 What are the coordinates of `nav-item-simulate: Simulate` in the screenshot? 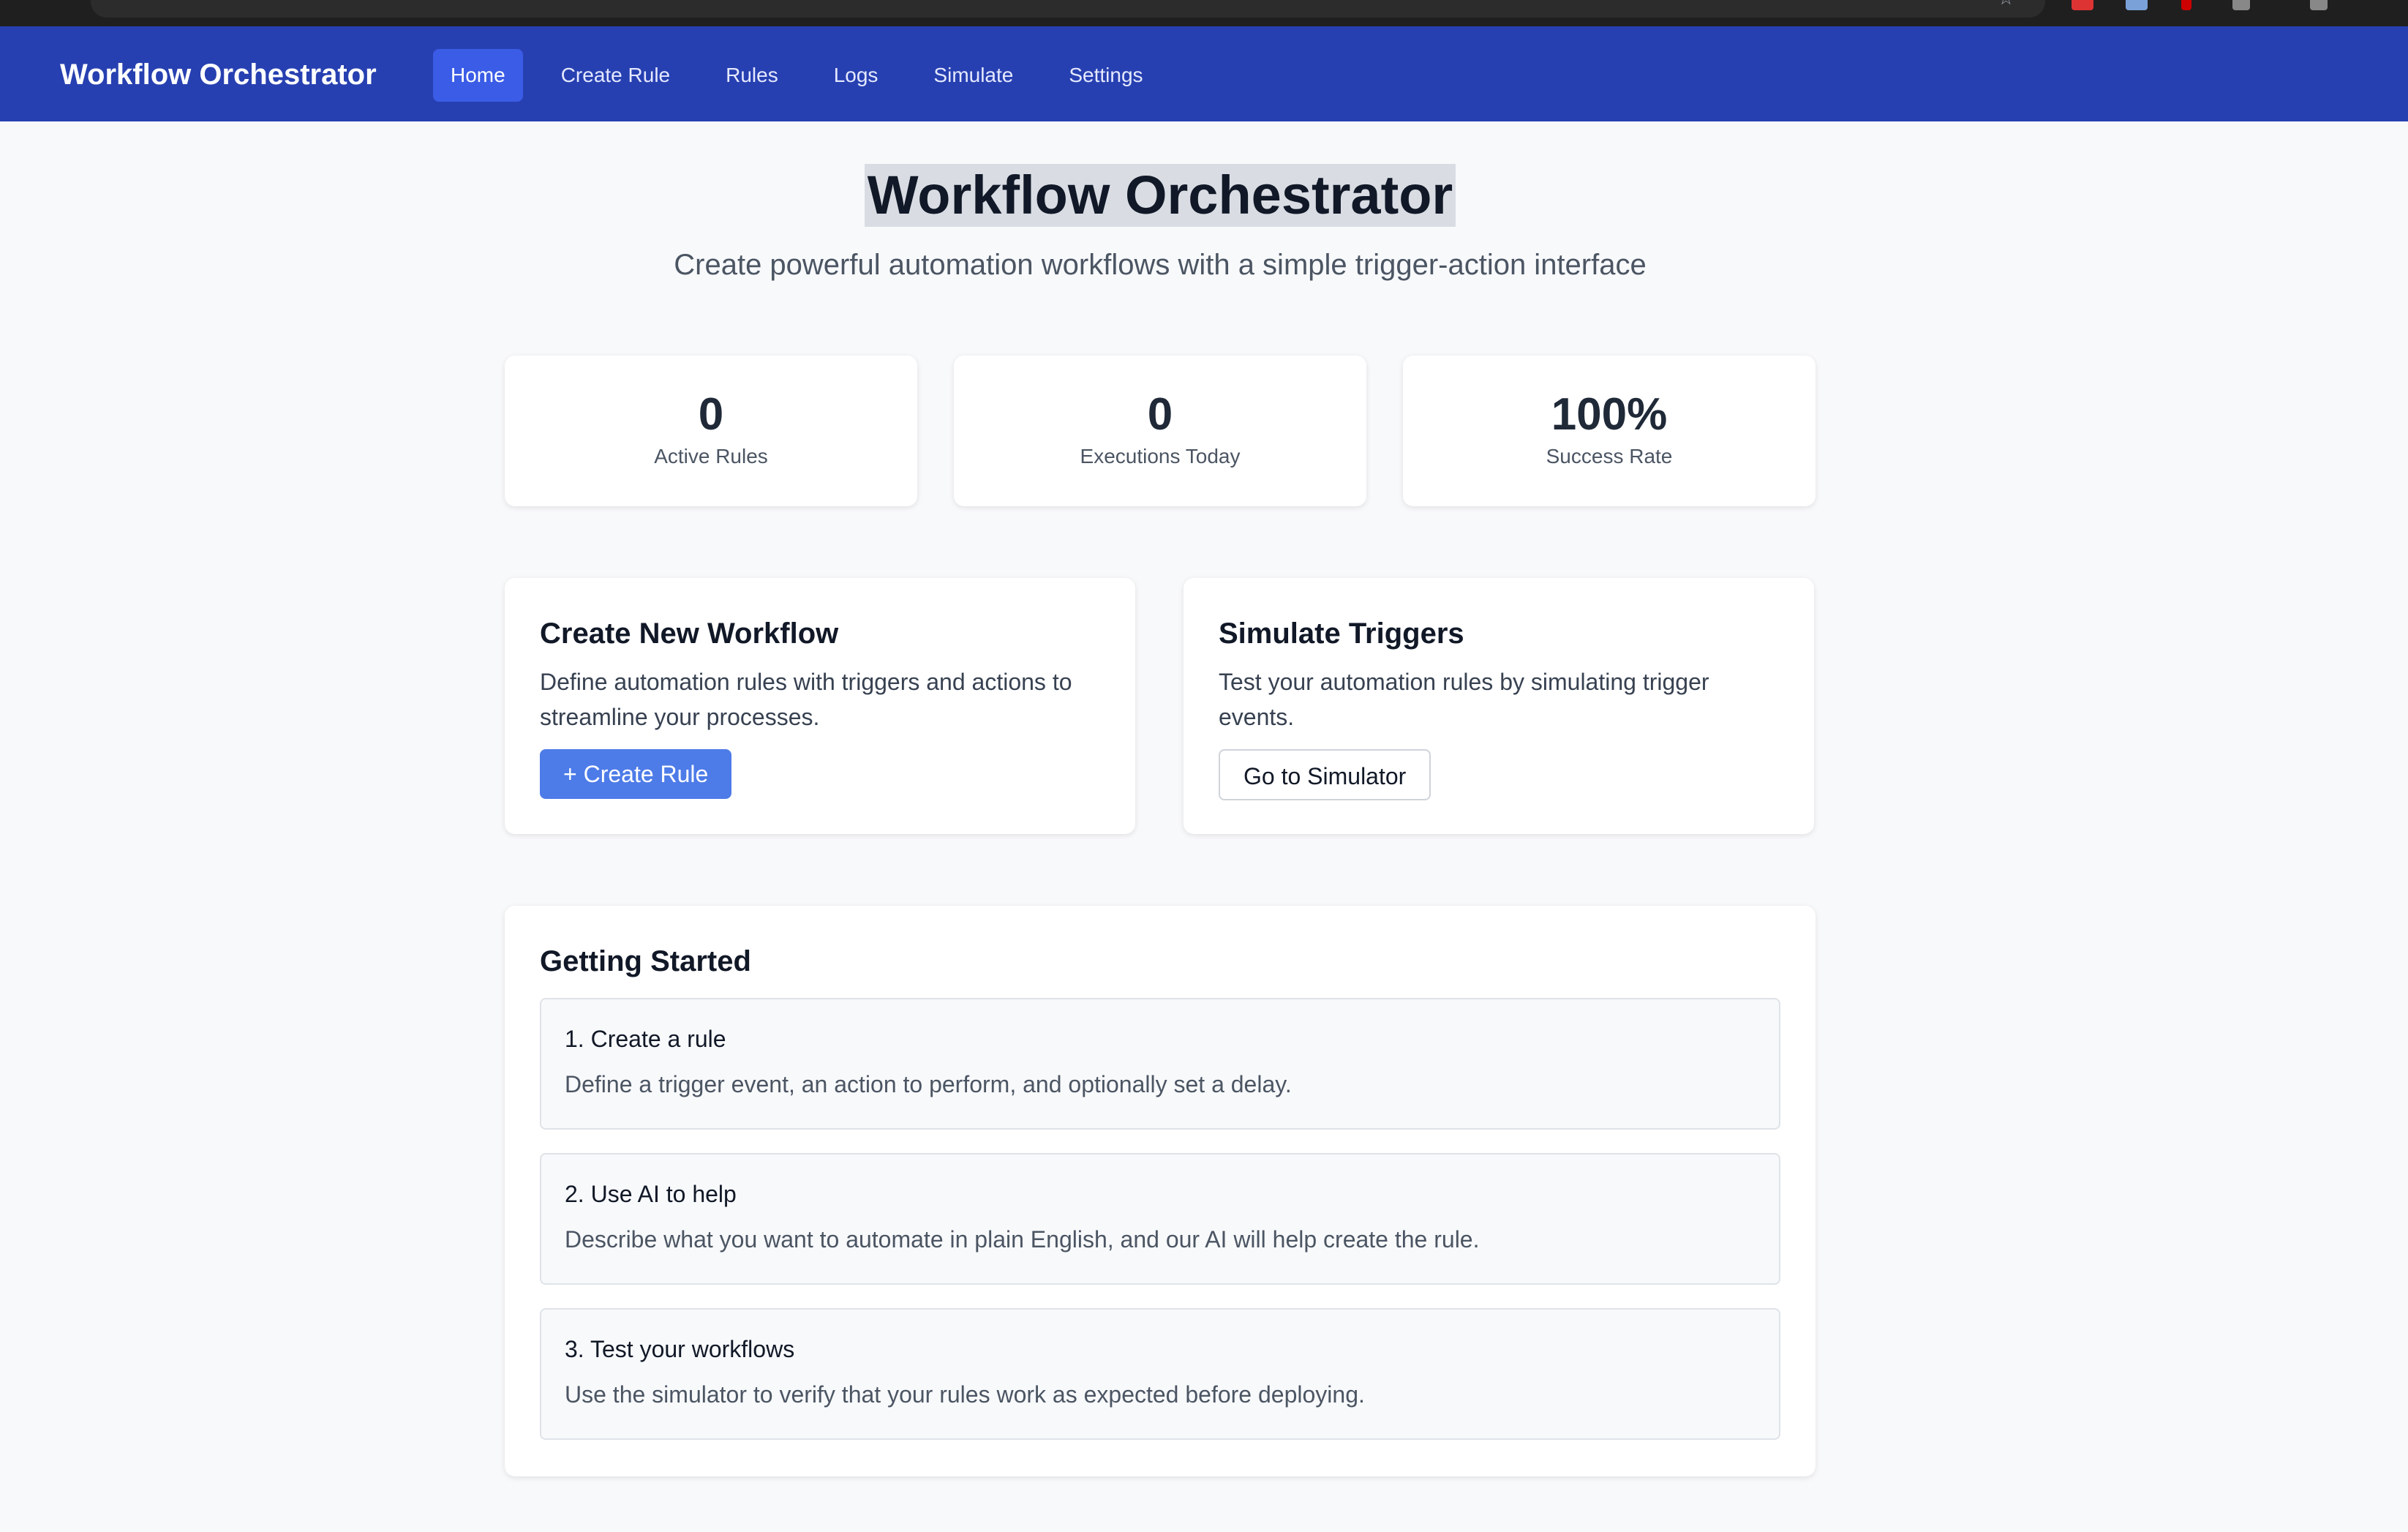 It's located at (974, 75).